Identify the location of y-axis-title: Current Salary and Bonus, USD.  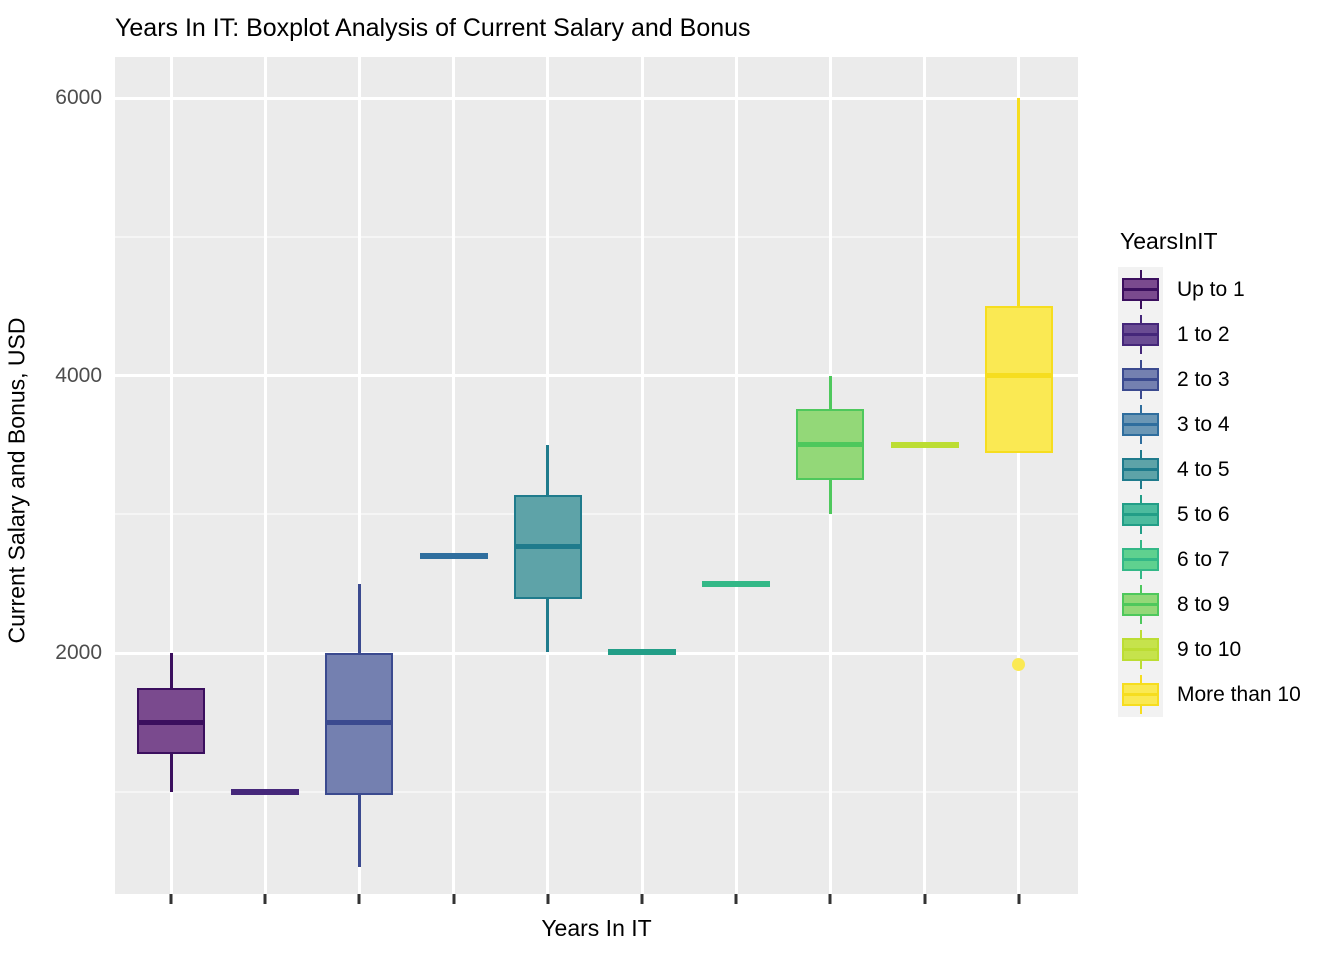
(16, 480).